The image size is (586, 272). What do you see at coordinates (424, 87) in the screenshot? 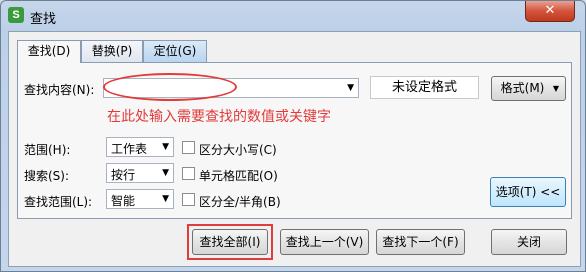
I see `format-status: 未设定格式` at bounding box center [424, 87].